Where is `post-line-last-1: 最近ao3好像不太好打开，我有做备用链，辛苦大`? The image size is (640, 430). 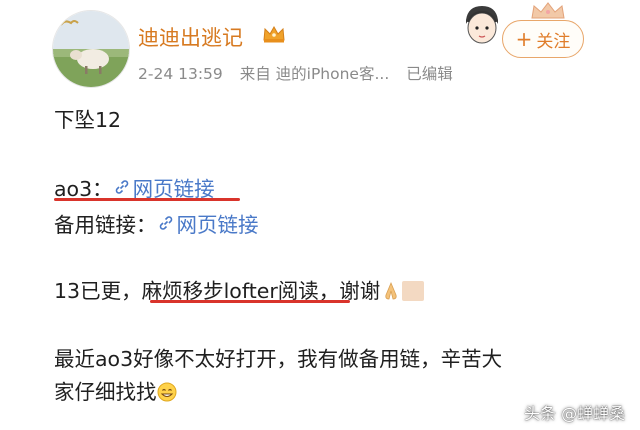 post-line-last-1: 最近ao3好像不太好打开，我有做备用链，辛苦大 is located at coordinates (278, 359).